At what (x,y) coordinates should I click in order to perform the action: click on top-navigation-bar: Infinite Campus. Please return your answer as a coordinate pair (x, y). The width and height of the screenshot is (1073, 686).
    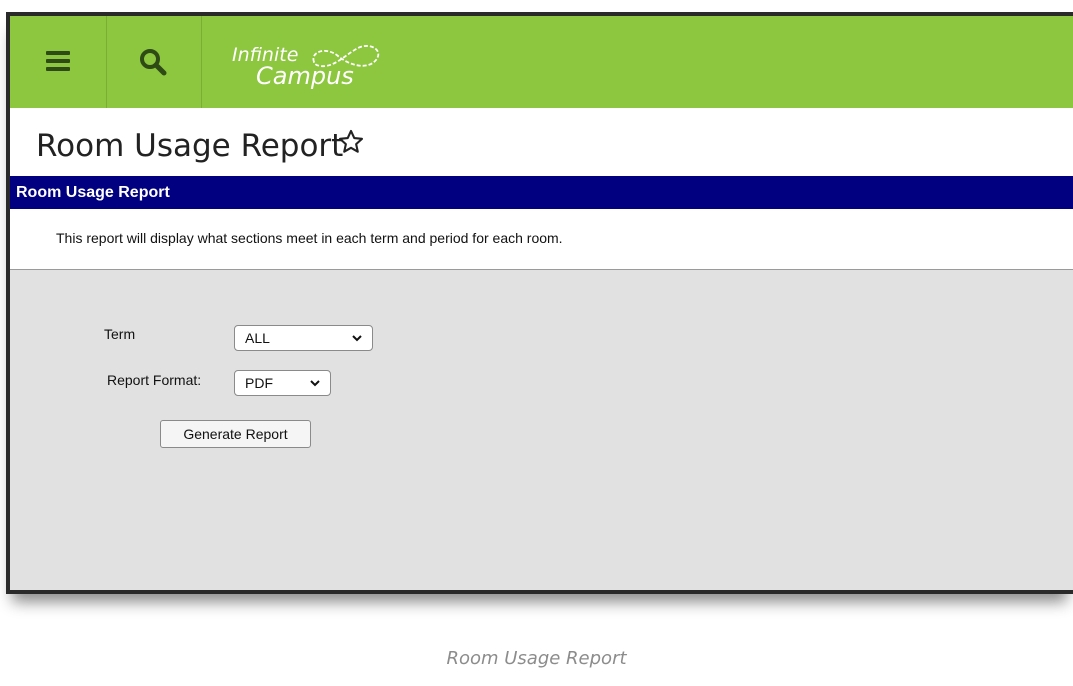
    Looking at the image, I should click on (541, 62).